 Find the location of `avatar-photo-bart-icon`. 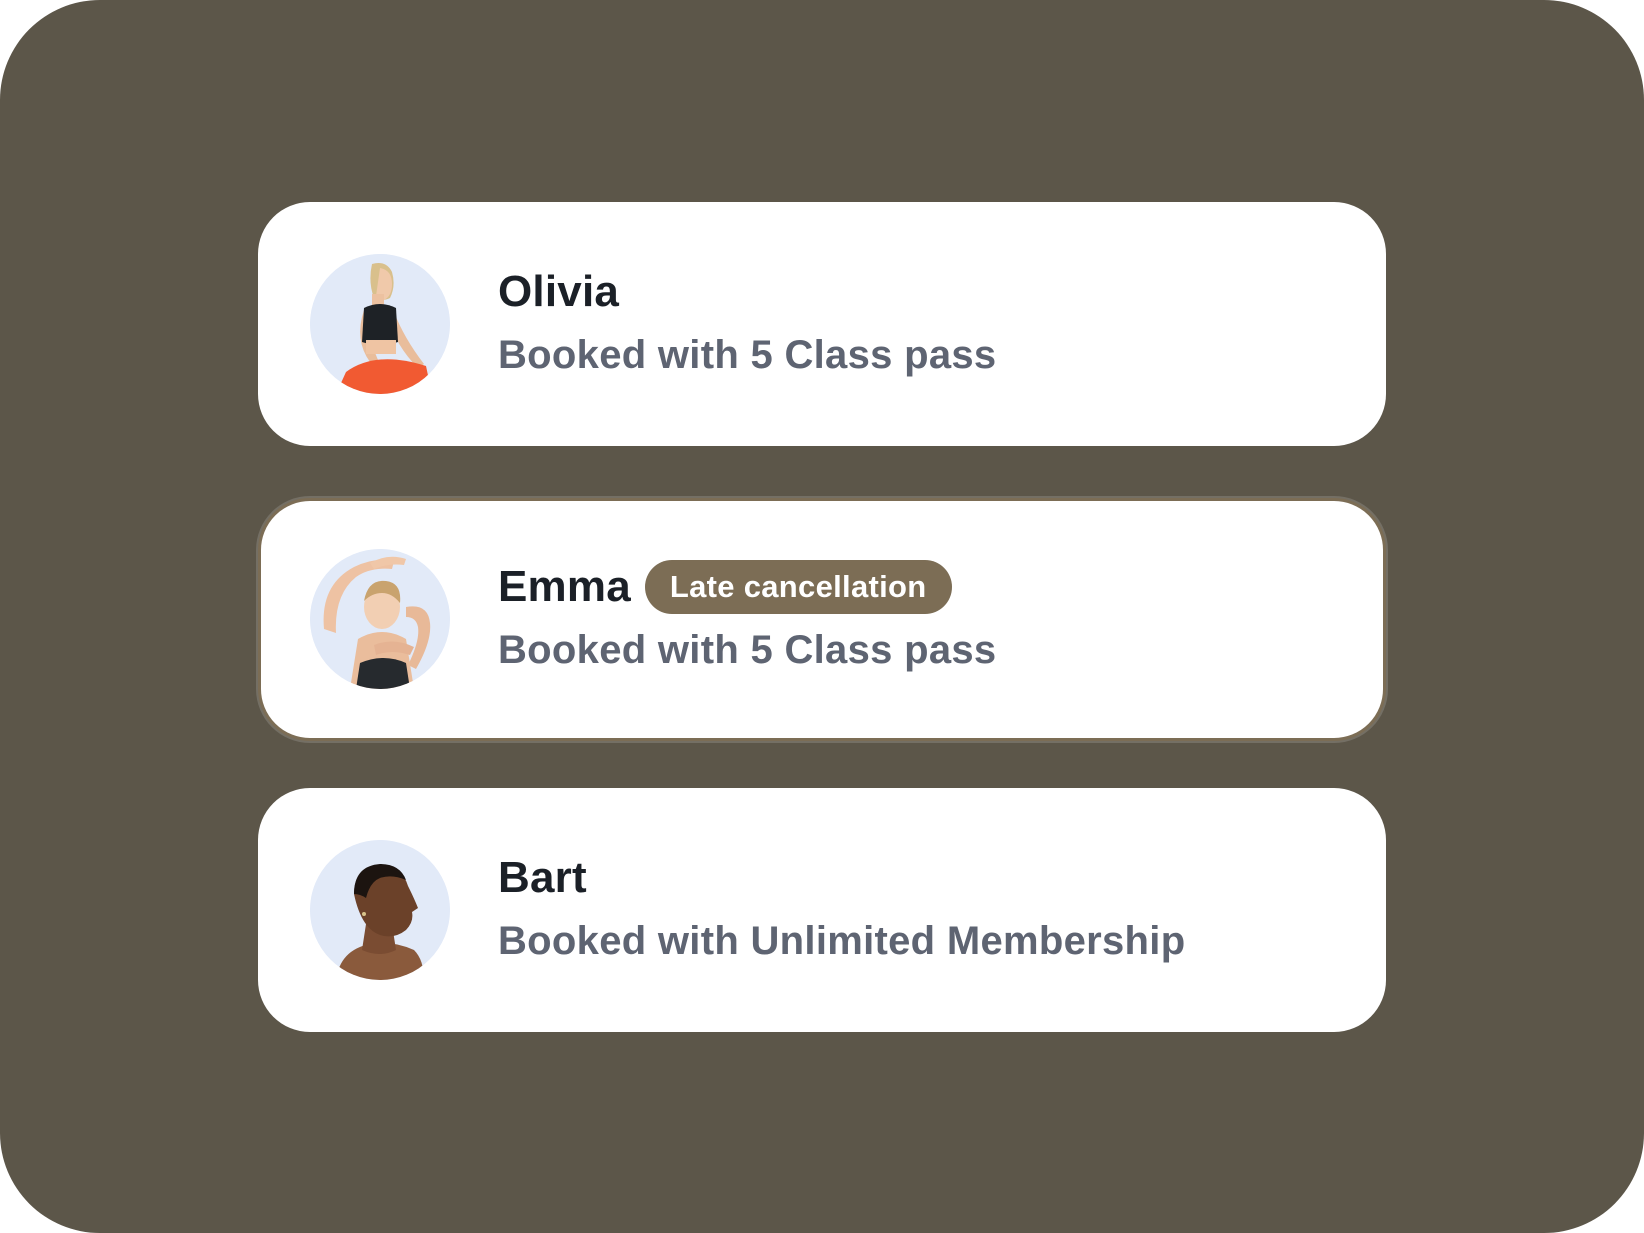

avatar-photo-bart-icon is located at coordinates (380, 910).